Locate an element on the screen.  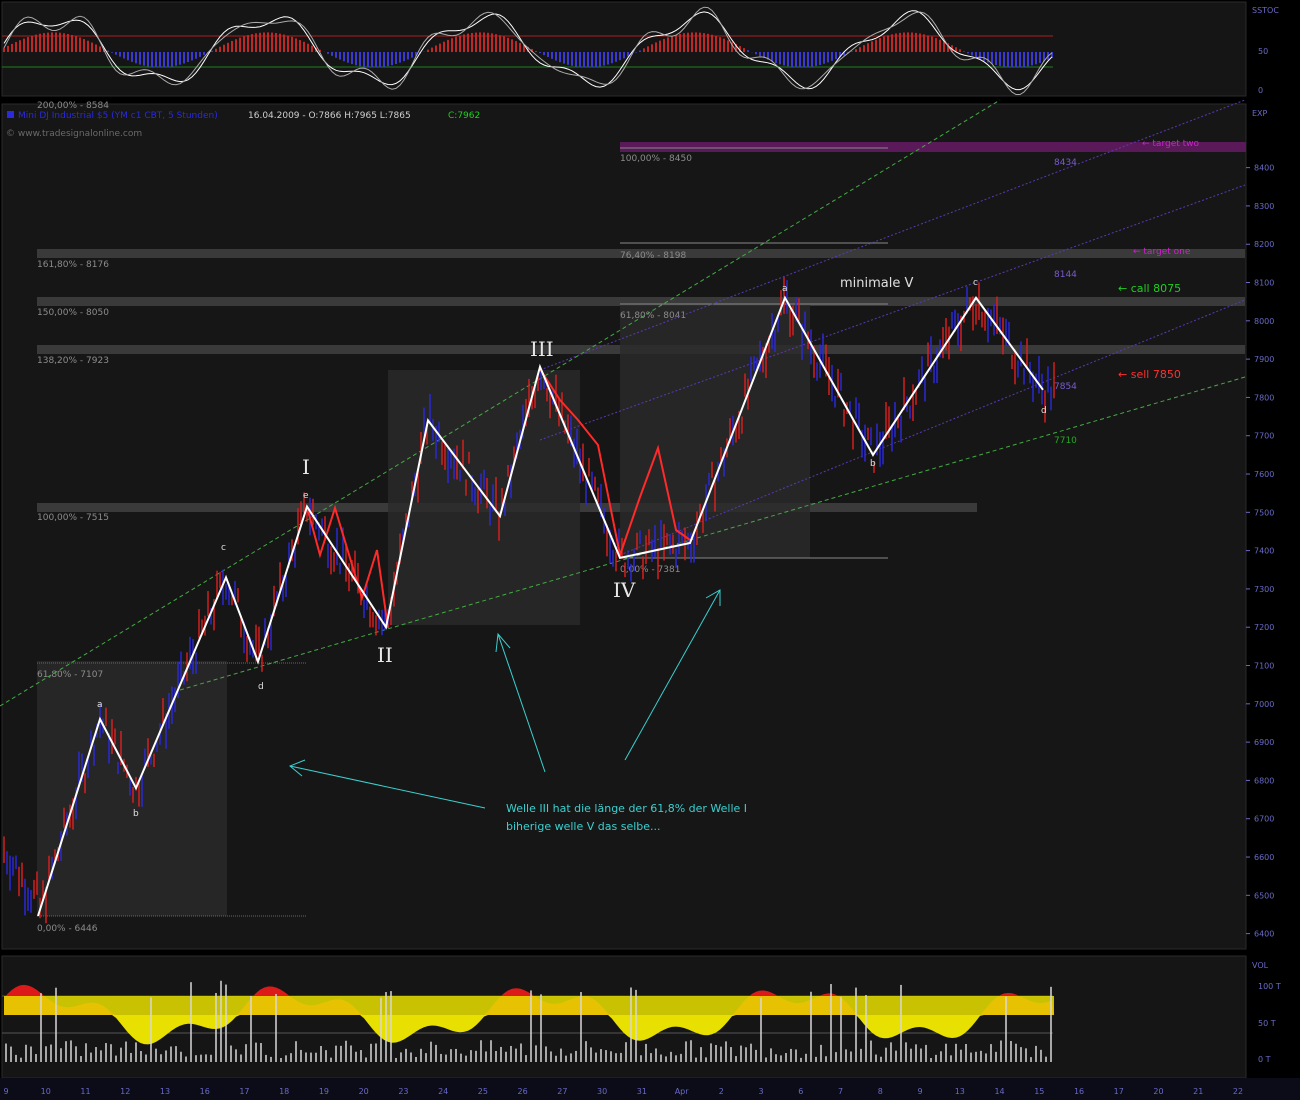
target-two-label: ← target two is located at coordinates (1171, 144).